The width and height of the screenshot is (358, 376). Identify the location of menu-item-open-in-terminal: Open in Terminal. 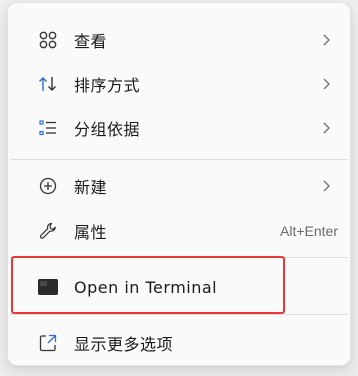
(184, 287).